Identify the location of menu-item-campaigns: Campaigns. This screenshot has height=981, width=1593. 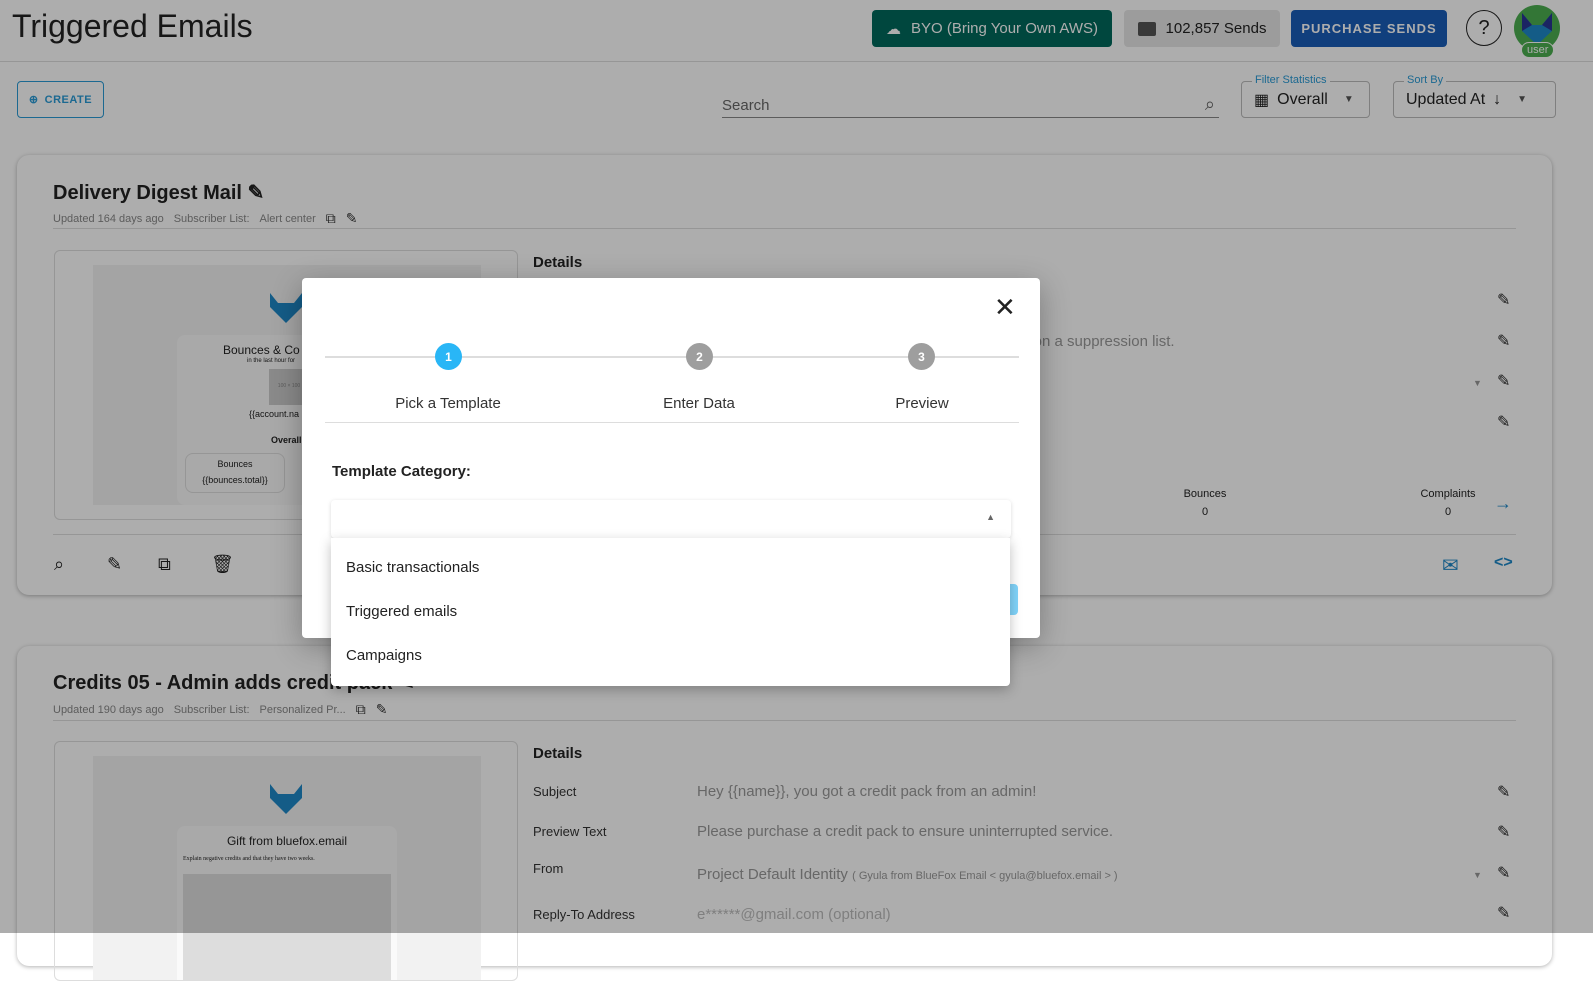
(384, 655).